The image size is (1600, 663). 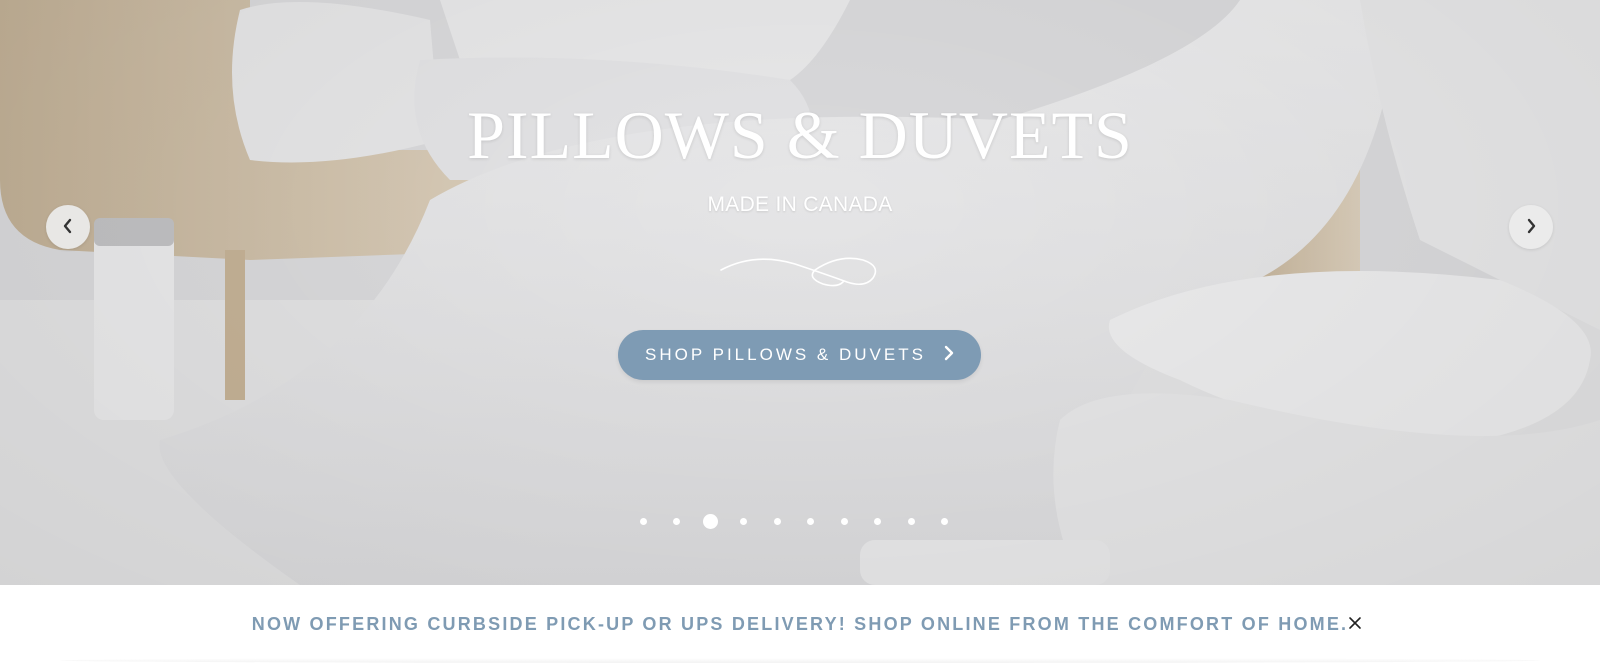 What do you see at coordinates (798, 272) in the screenshot?
I see `flourish-ornament-icon` at bounding box center [798, 272].